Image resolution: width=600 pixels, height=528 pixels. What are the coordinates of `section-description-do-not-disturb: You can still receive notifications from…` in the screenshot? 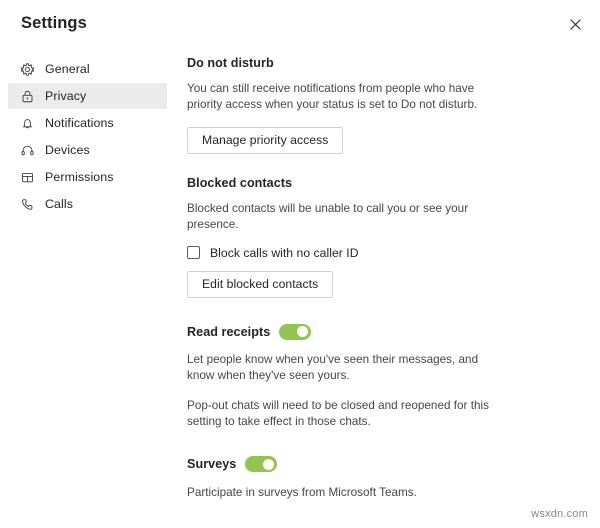 It's located at (332, 97).